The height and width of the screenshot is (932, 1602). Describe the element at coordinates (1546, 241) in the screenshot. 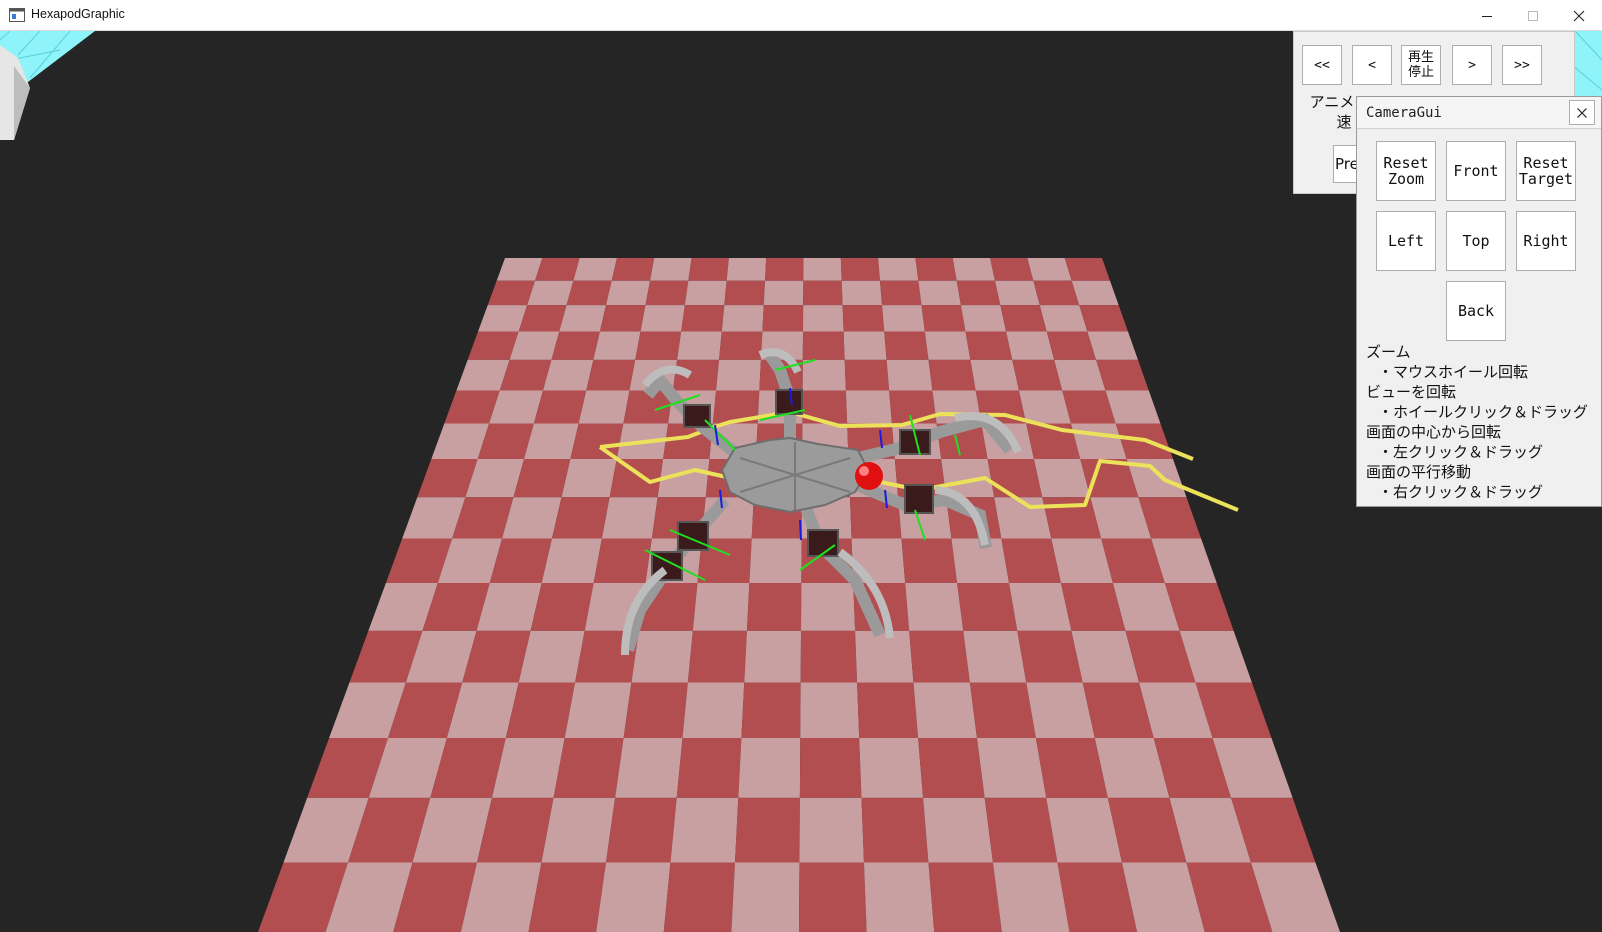

I see `right-view-button: Right` at that location.